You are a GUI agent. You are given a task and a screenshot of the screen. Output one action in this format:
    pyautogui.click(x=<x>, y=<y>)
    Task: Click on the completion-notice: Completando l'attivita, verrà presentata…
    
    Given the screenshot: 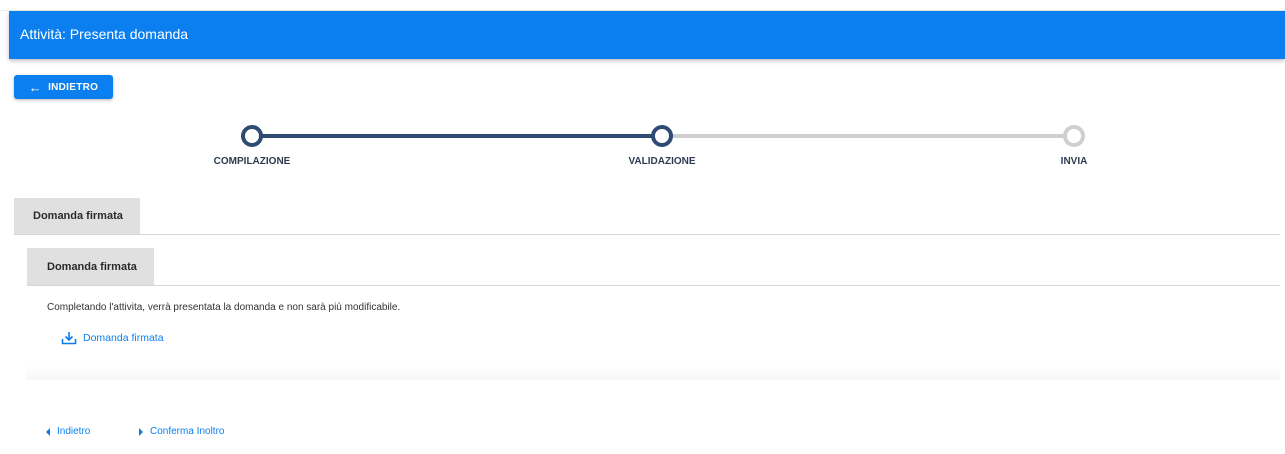 What is the action you would take?
    pyautogui.click(x=224, y=307)
    